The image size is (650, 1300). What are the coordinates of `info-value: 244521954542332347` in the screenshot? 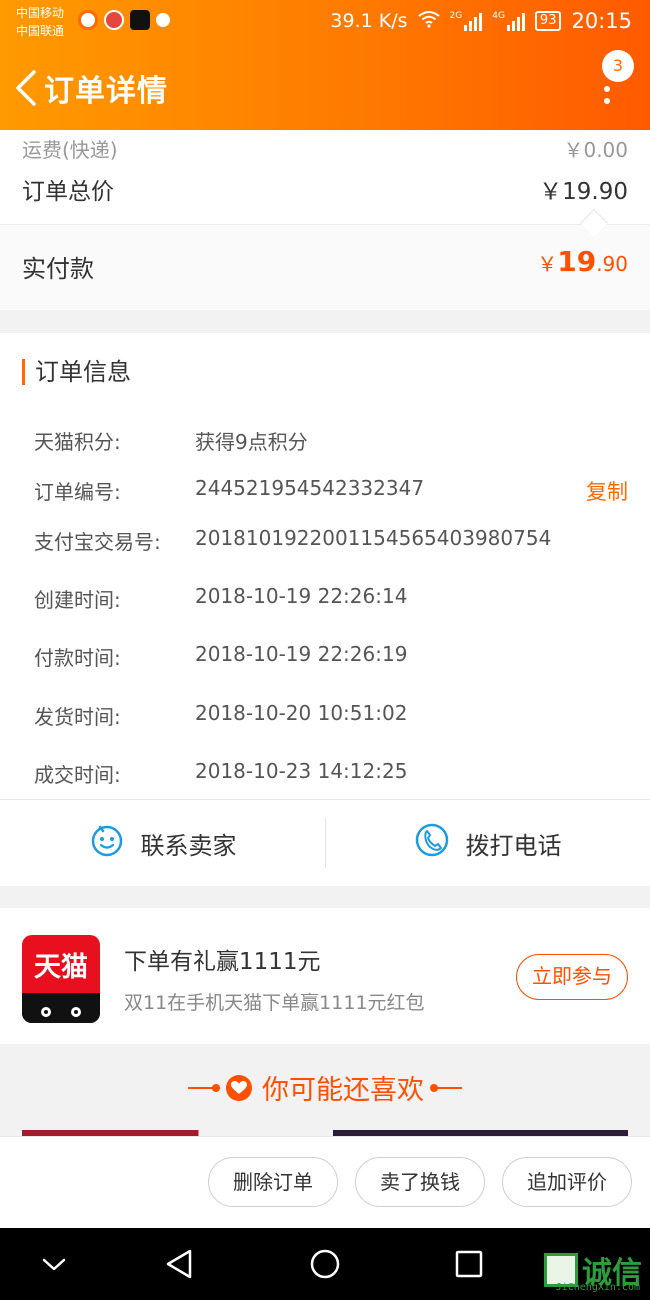 It's located at (310, 488).